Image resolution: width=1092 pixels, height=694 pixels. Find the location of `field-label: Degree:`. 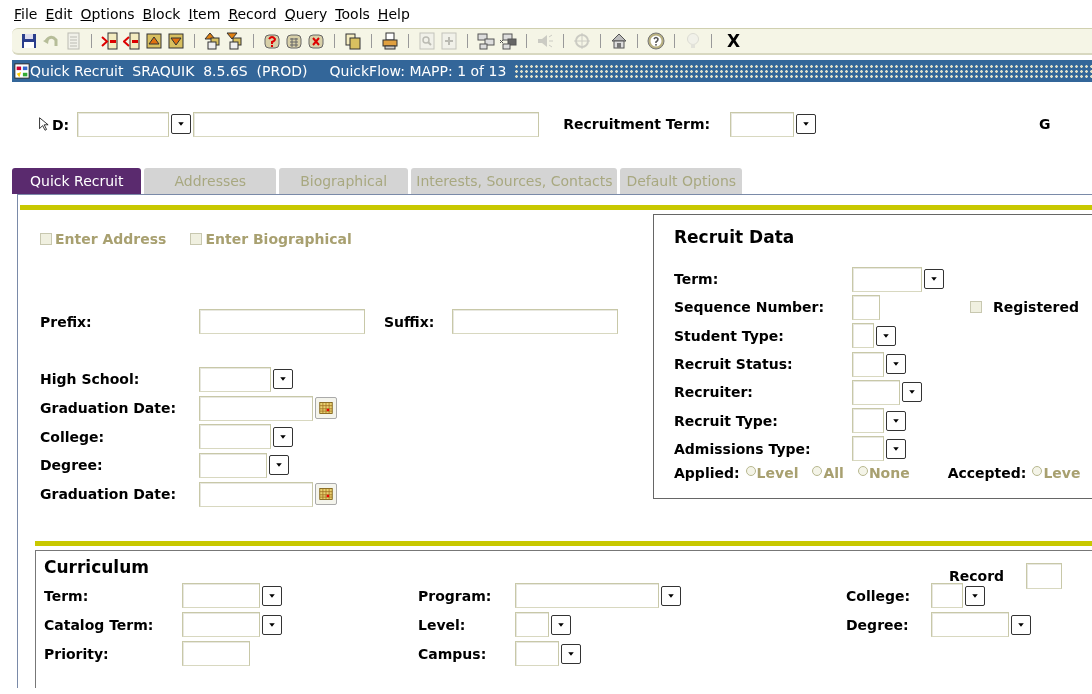

field-label: Degree: is located at coordinates (72, 465).